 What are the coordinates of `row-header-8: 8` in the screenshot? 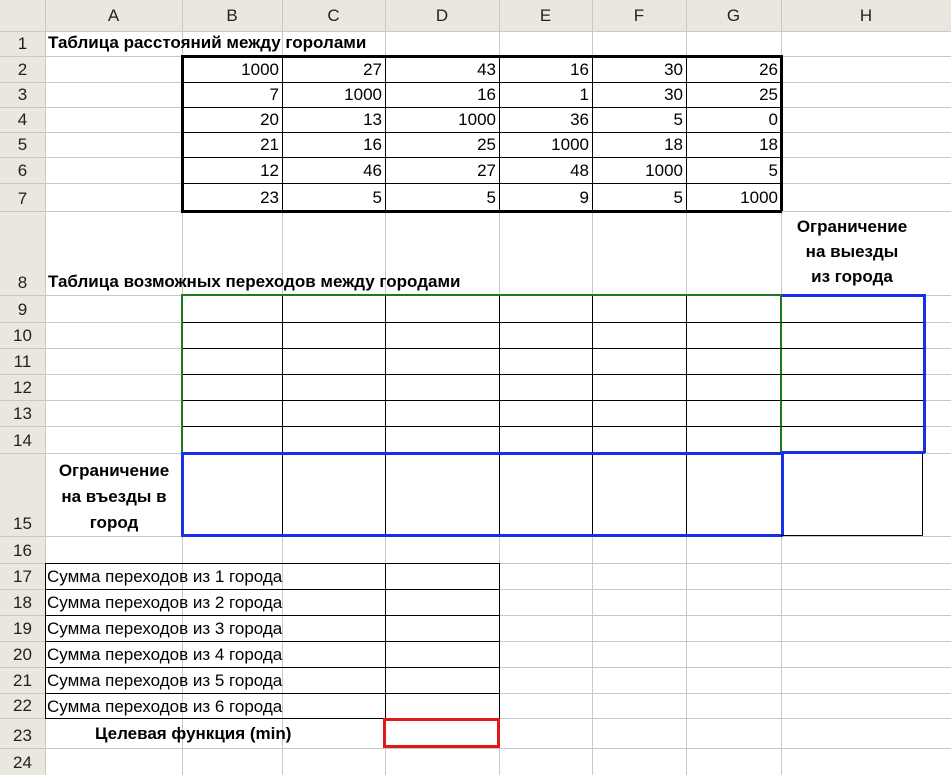 It's located at (22, 283).